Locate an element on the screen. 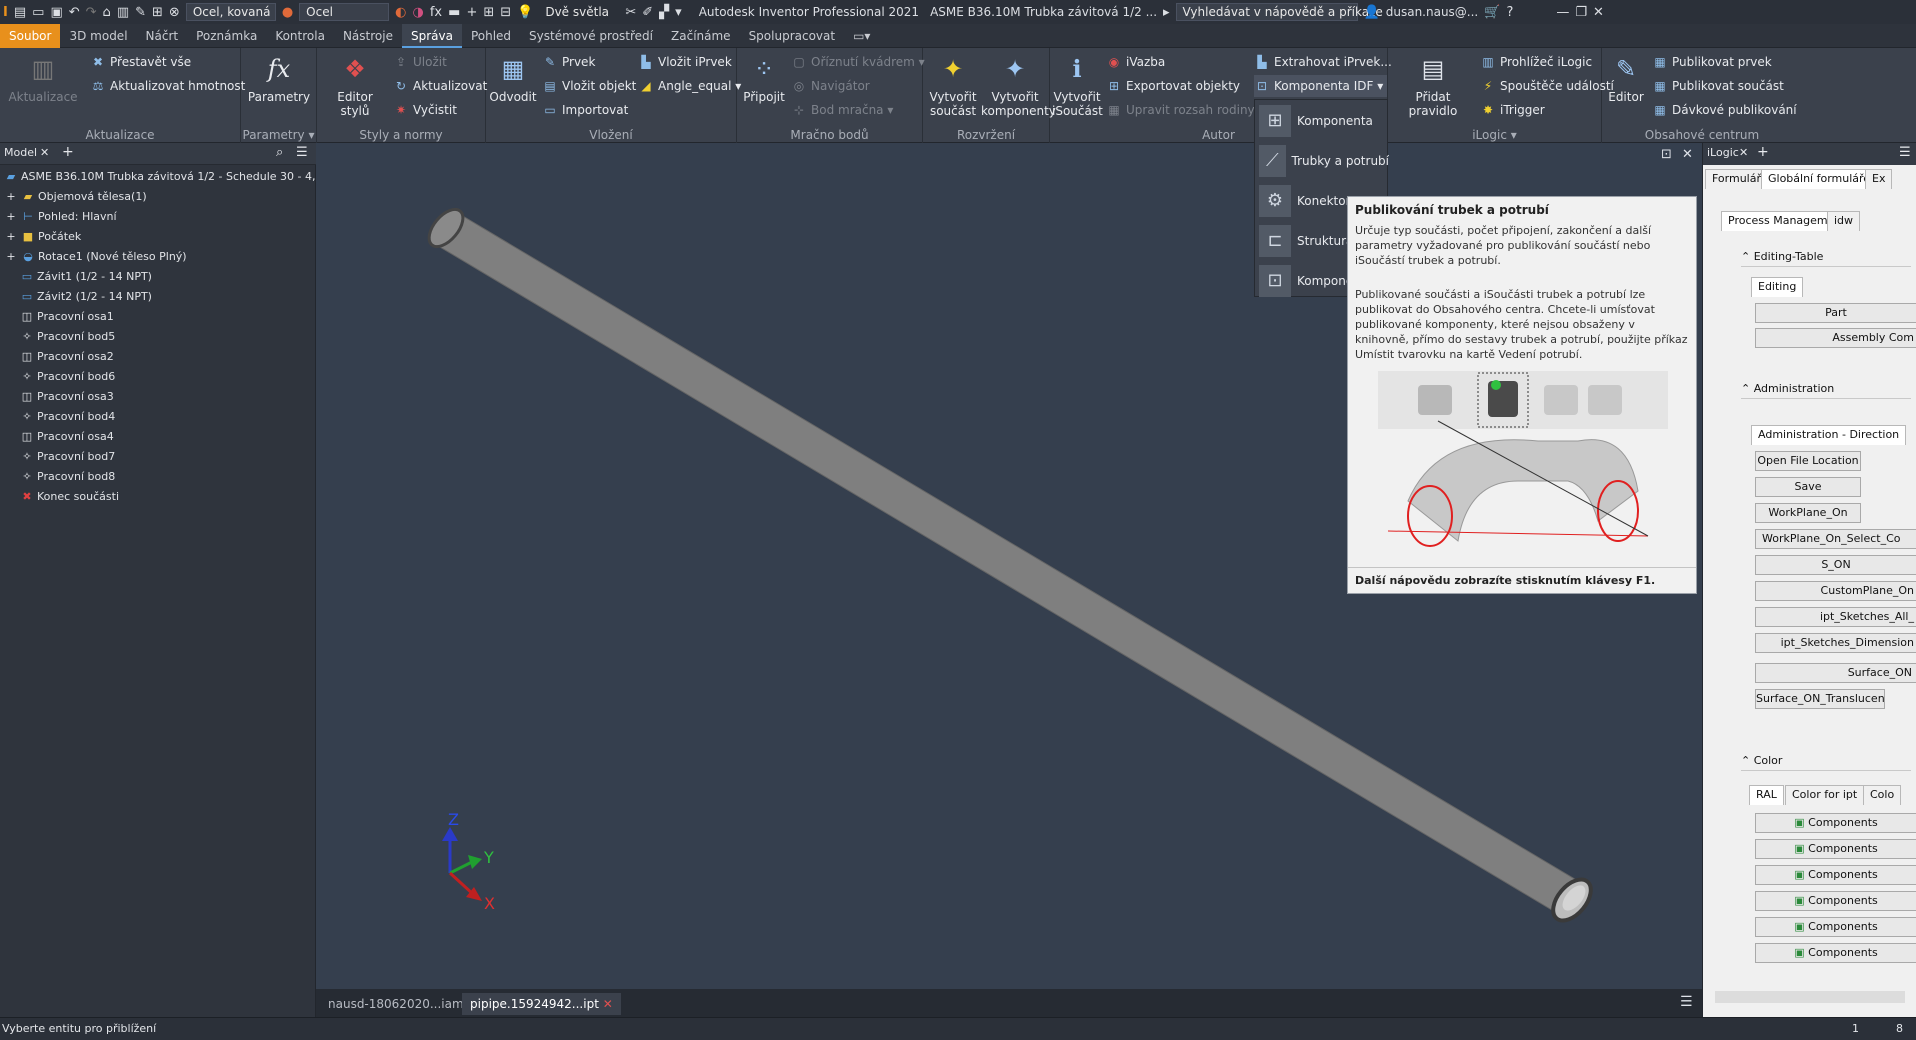 Image resolution: width=1916 pixels, height=1040 pixels. open-icon: ▭ is located at coordinates (38, 12).